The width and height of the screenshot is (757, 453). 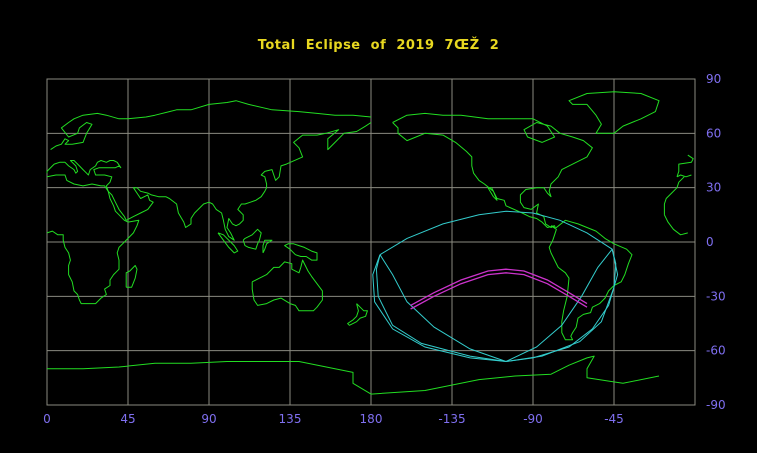 What do you see at coordinates (333, 419) in the screenshot?
I see `longitude-tick-labels: 90 135 180 -135 -90 -45 0 45` at bounding box center [333, 419].